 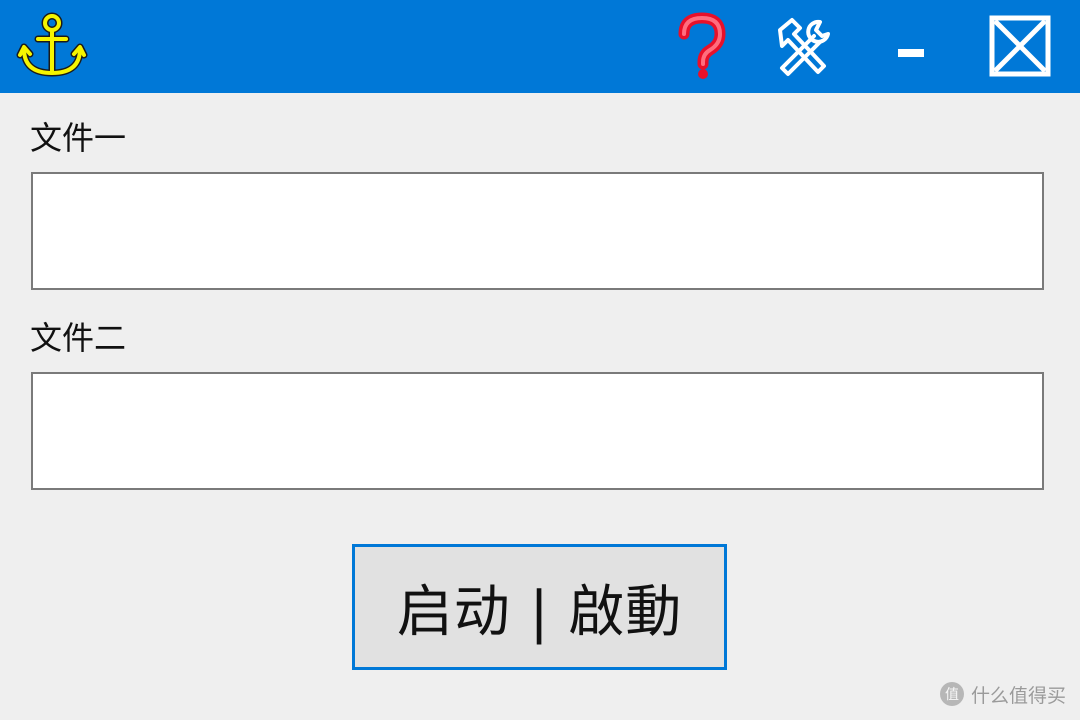 I want to click on close-box-icon, so click(x=1020, y=46).